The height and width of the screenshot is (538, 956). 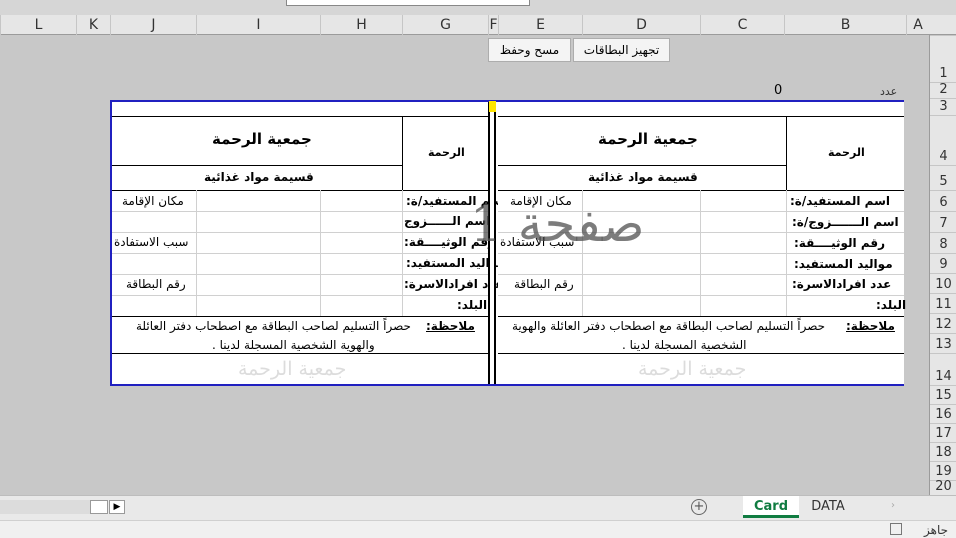 What do you see at coordinates (641, 25) in the screenshot?
I see `column-header-d: D` at bounding box center [641, 25].